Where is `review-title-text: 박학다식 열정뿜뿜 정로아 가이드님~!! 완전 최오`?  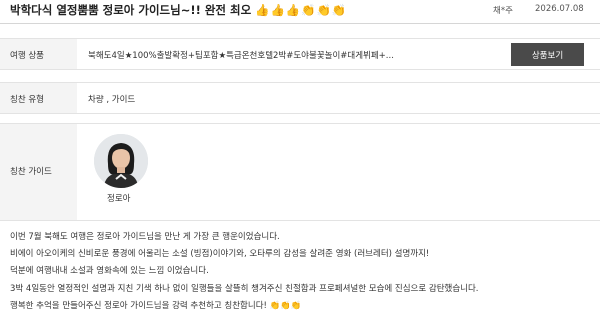 review-title-text: 박학다식 열정뿜뿜 정로아 가이드님~!! 완전 최오 is located at coordinates (131, 10).